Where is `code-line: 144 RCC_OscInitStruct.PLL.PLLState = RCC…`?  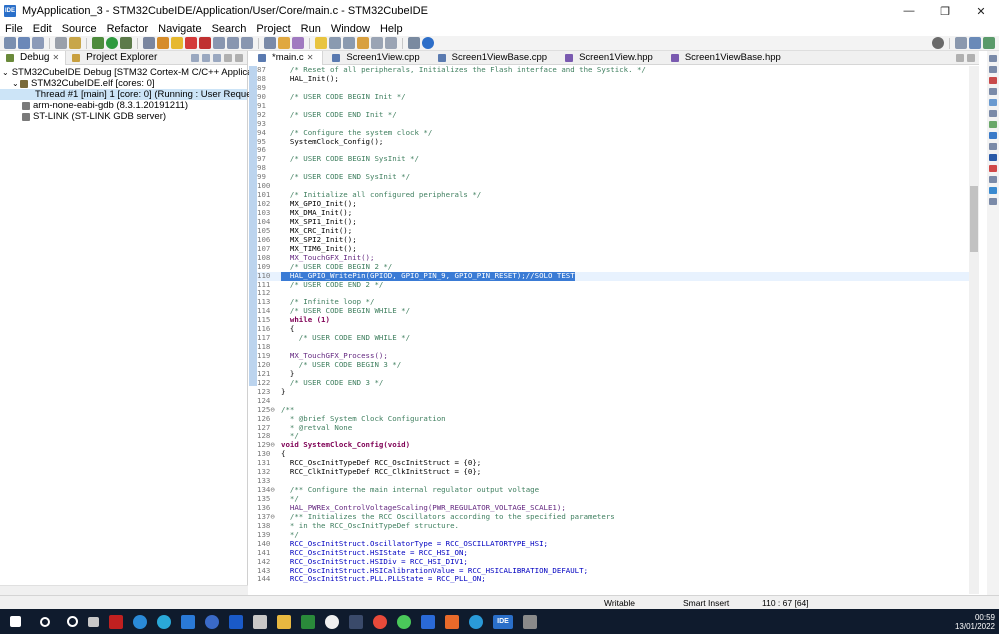 code-line: 144 RCC_OscInitStruct.PLL.PLLState = RCC… is located at coordinates (613, 579).